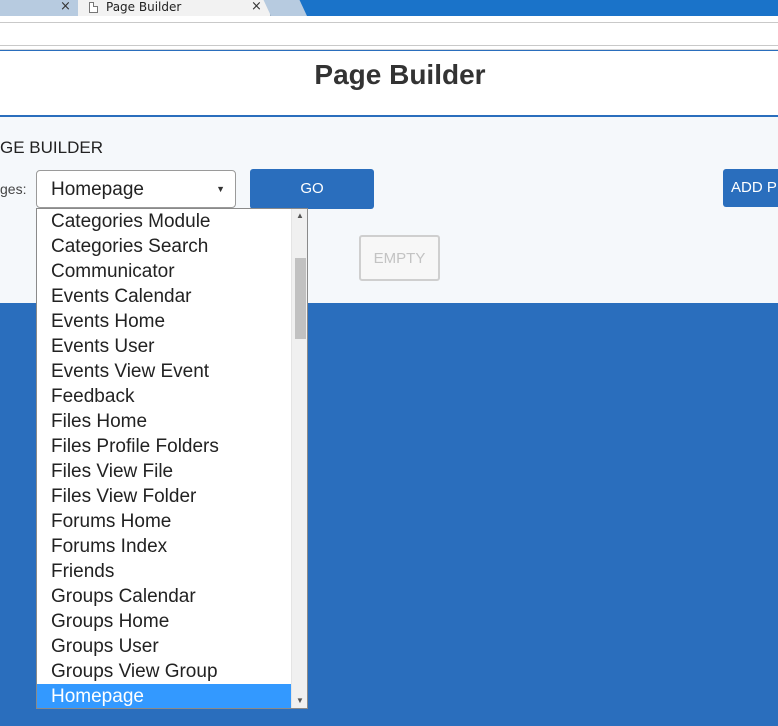 The width and height of the screenshot is (778, 726). What do you see at coordinates (164, 421) in the screenshot?
I see `dropdown-option: Files Home` at bounding box center [164, 421].